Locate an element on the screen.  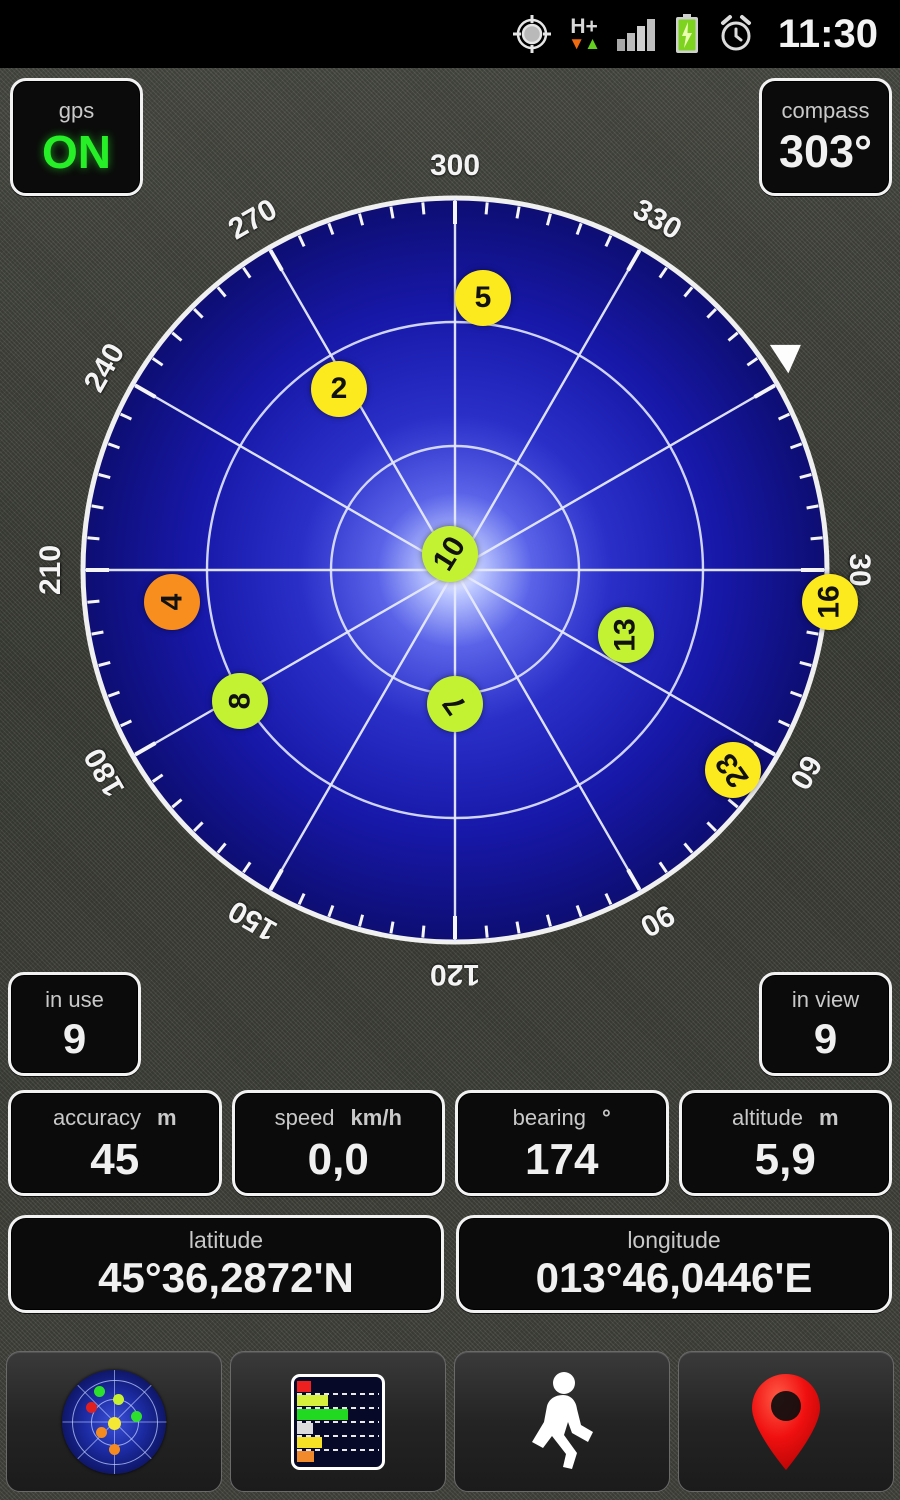
signal-bars-icon is located at coordinates (637, 34).